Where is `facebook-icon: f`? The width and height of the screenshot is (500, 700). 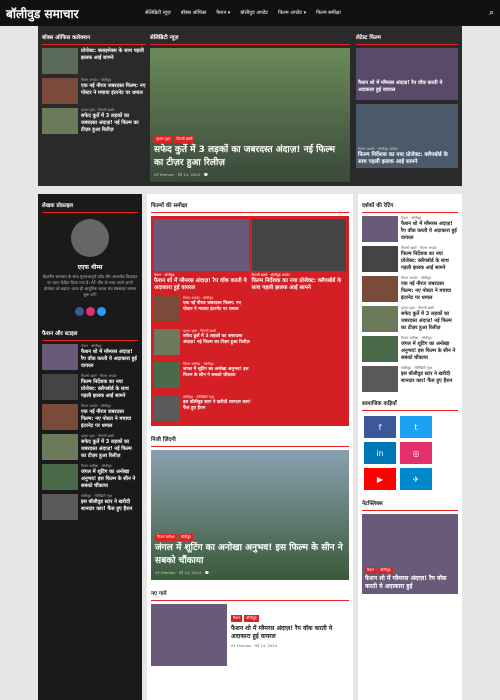
facebook-icon: f is located at coordinates (380, 427).